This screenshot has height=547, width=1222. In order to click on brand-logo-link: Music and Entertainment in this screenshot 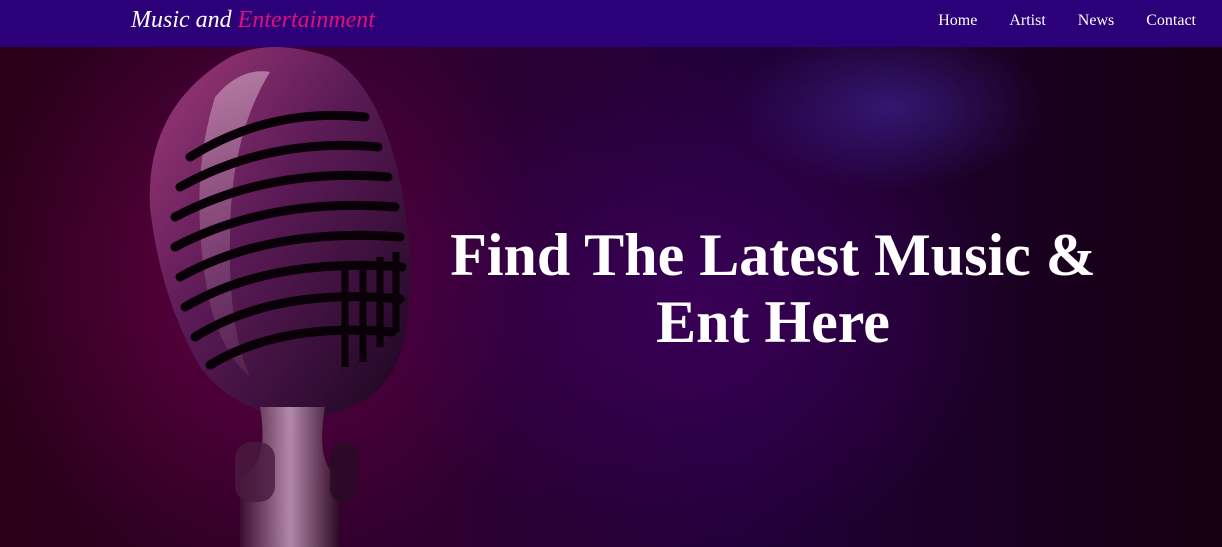, I will do `click(253, 20)`.